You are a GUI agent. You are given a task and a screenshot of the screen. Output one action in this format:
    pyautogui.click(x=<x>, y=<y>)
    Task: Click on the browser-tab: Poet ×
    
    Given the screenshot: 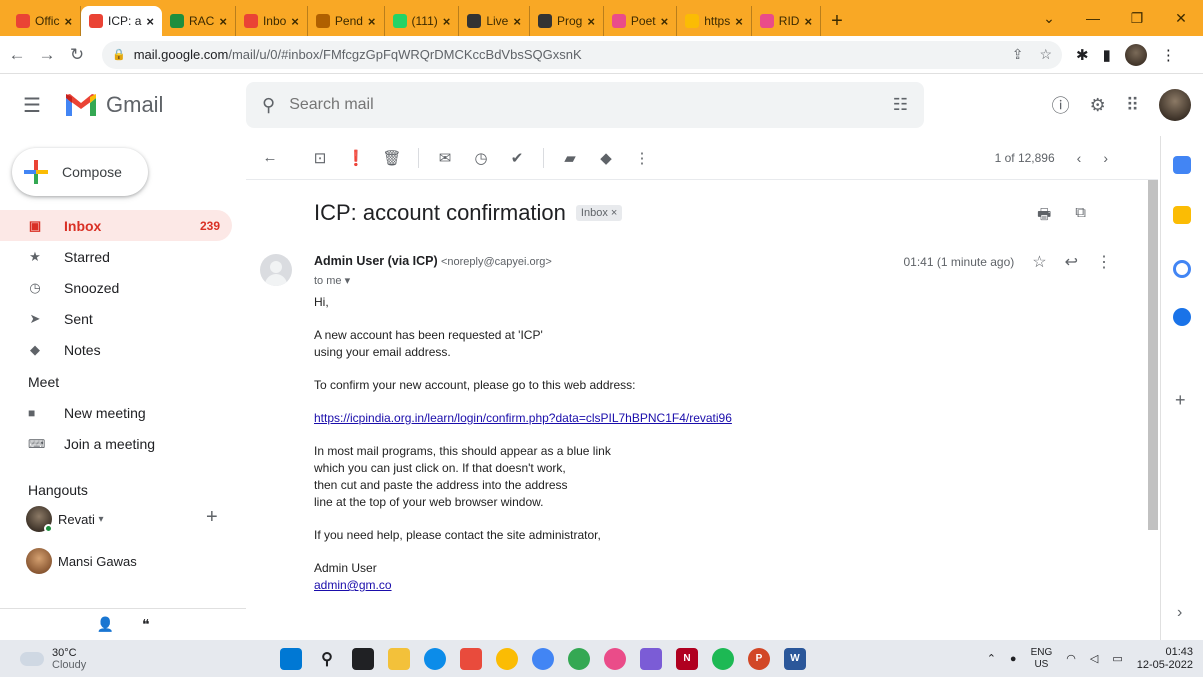 What is the action you would take?
    pyautogui.click(x=641, y=21)
    